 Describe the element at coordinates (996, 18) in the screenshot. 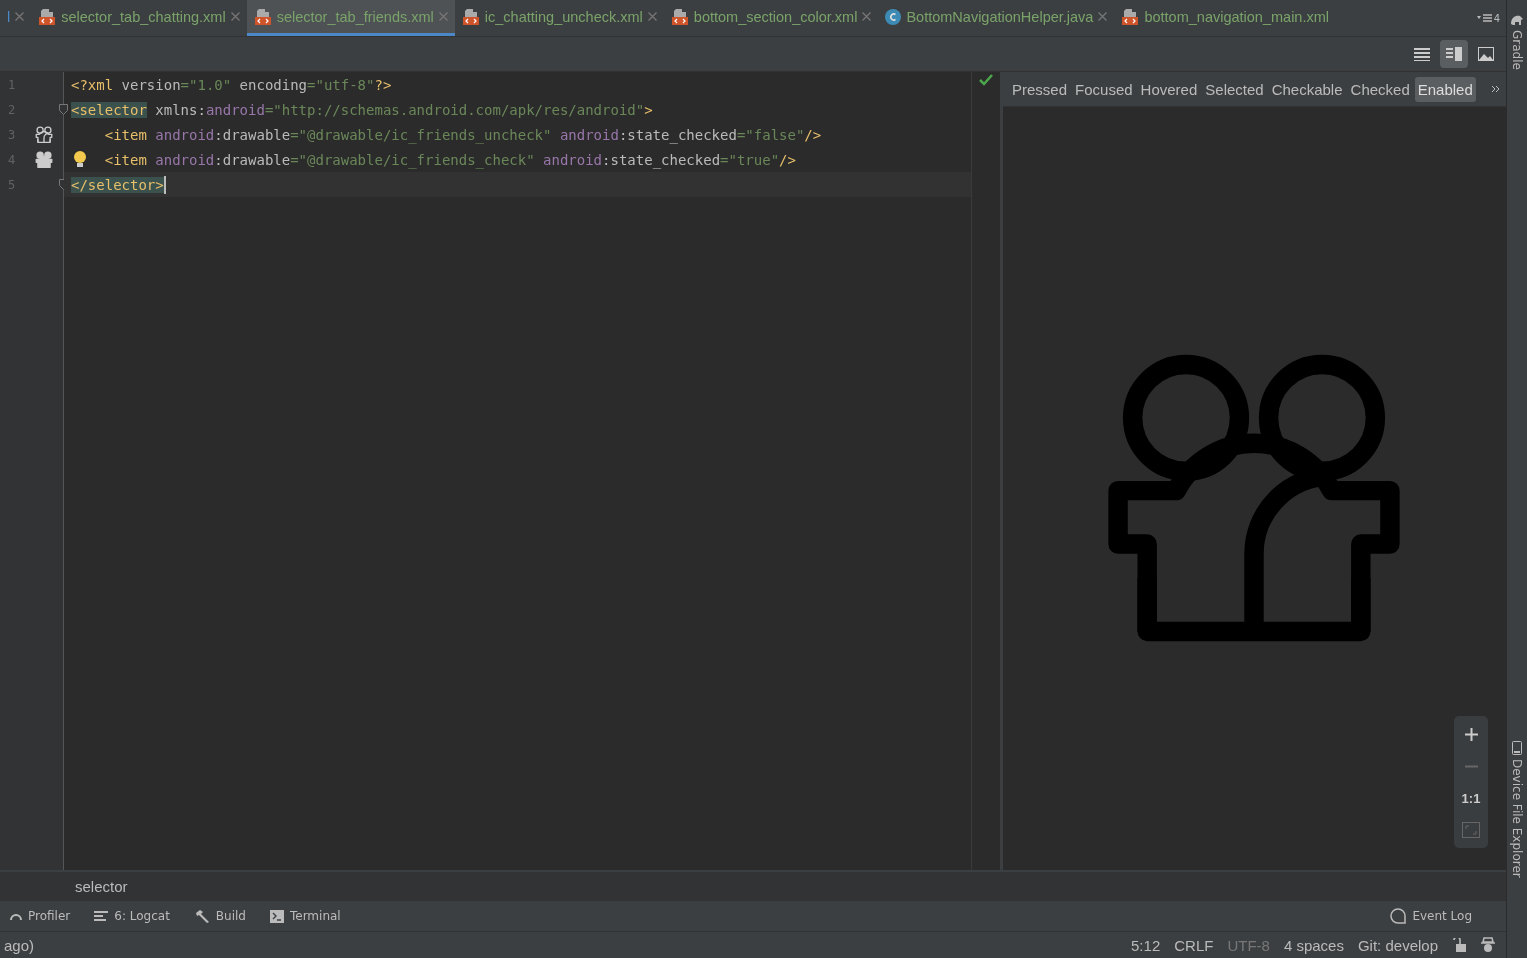

I see `file-tab: BottomNavigationHelper.java` at that location.